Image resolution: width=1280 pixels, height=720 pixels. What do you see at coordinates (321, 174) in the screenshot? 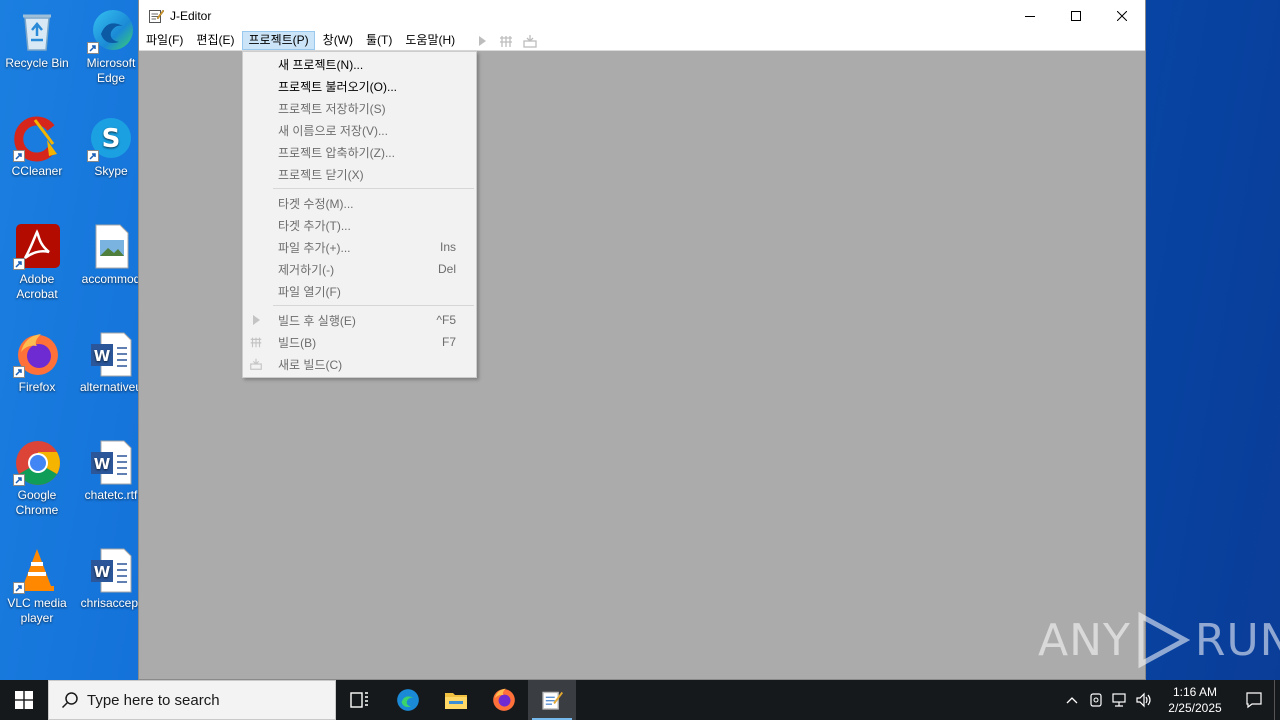
I see `menu-item-label: 프로젝트 닫기(X)` at bounding box center [321, 174].